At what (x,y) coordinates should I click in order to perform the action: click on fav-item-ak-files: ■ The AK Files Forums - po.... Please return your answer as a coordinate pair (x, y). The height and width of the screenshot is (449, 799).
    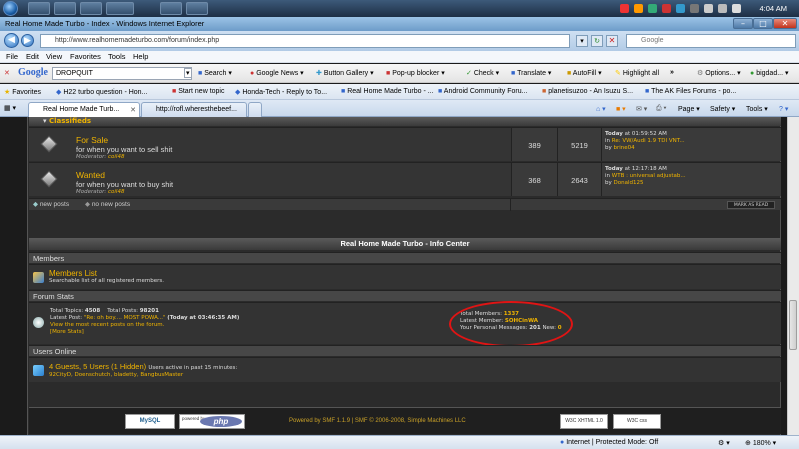
    Looking at the image, I should click on (690, 91).